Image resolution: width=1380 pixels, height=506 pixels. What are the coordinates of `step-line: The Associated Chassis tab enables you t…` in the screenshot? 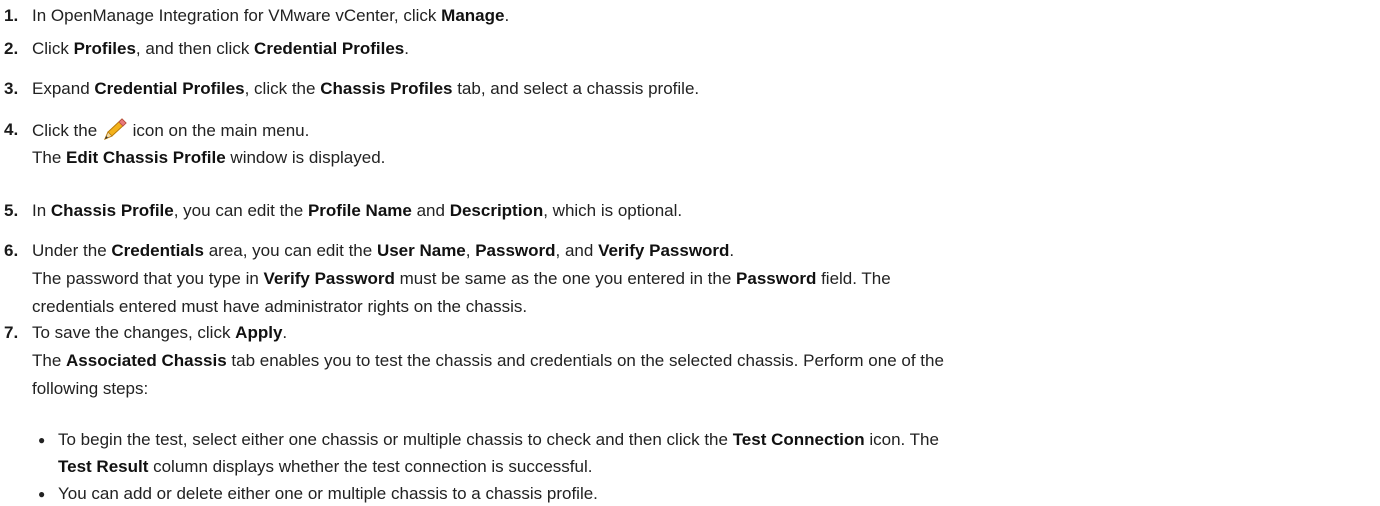 It's located at (488, 361).